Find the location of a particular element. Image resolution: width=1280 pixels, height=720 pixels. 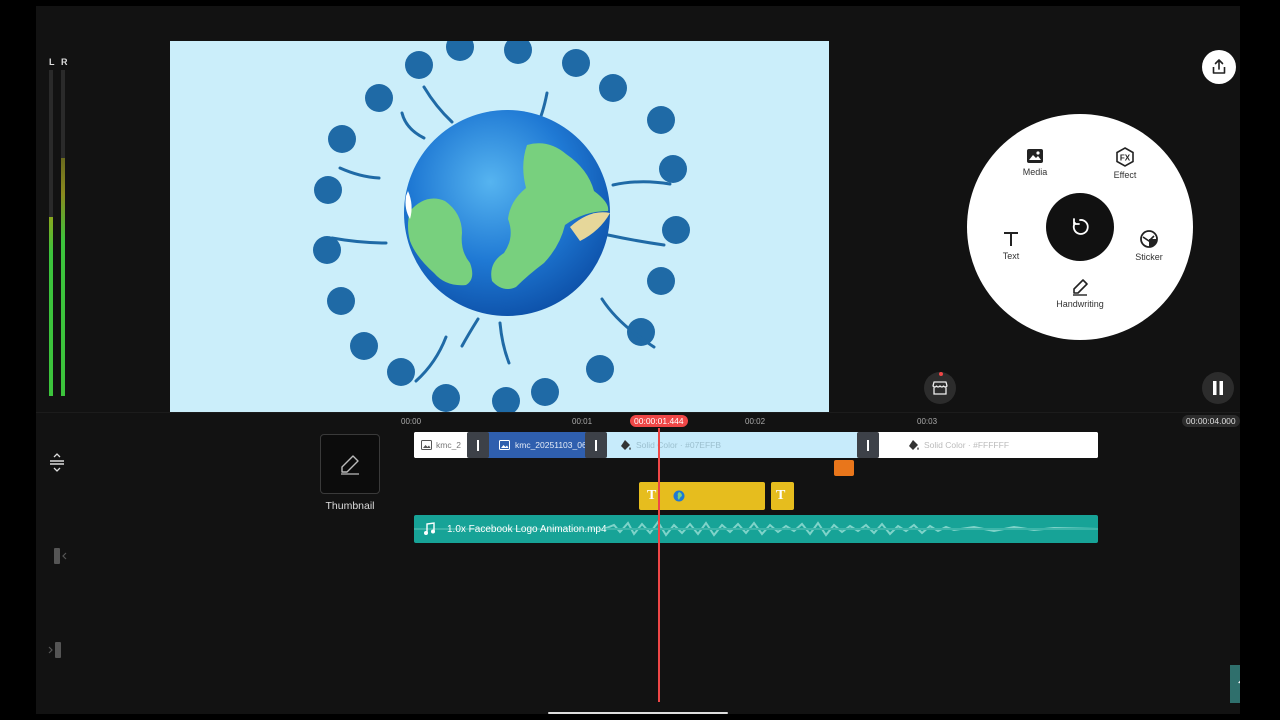

clip-4-label: Solid Color · #FFFFFF is located at coordinates (967, 445).